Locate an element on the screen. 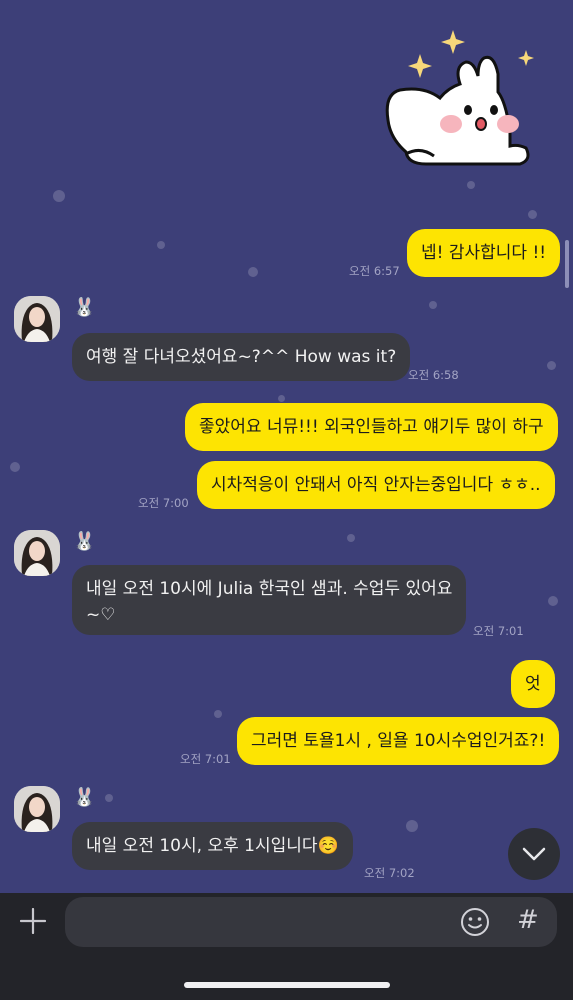 The height and width of the screenshot is (1000, 573). plus-icon is located at coordinates (33, 921).